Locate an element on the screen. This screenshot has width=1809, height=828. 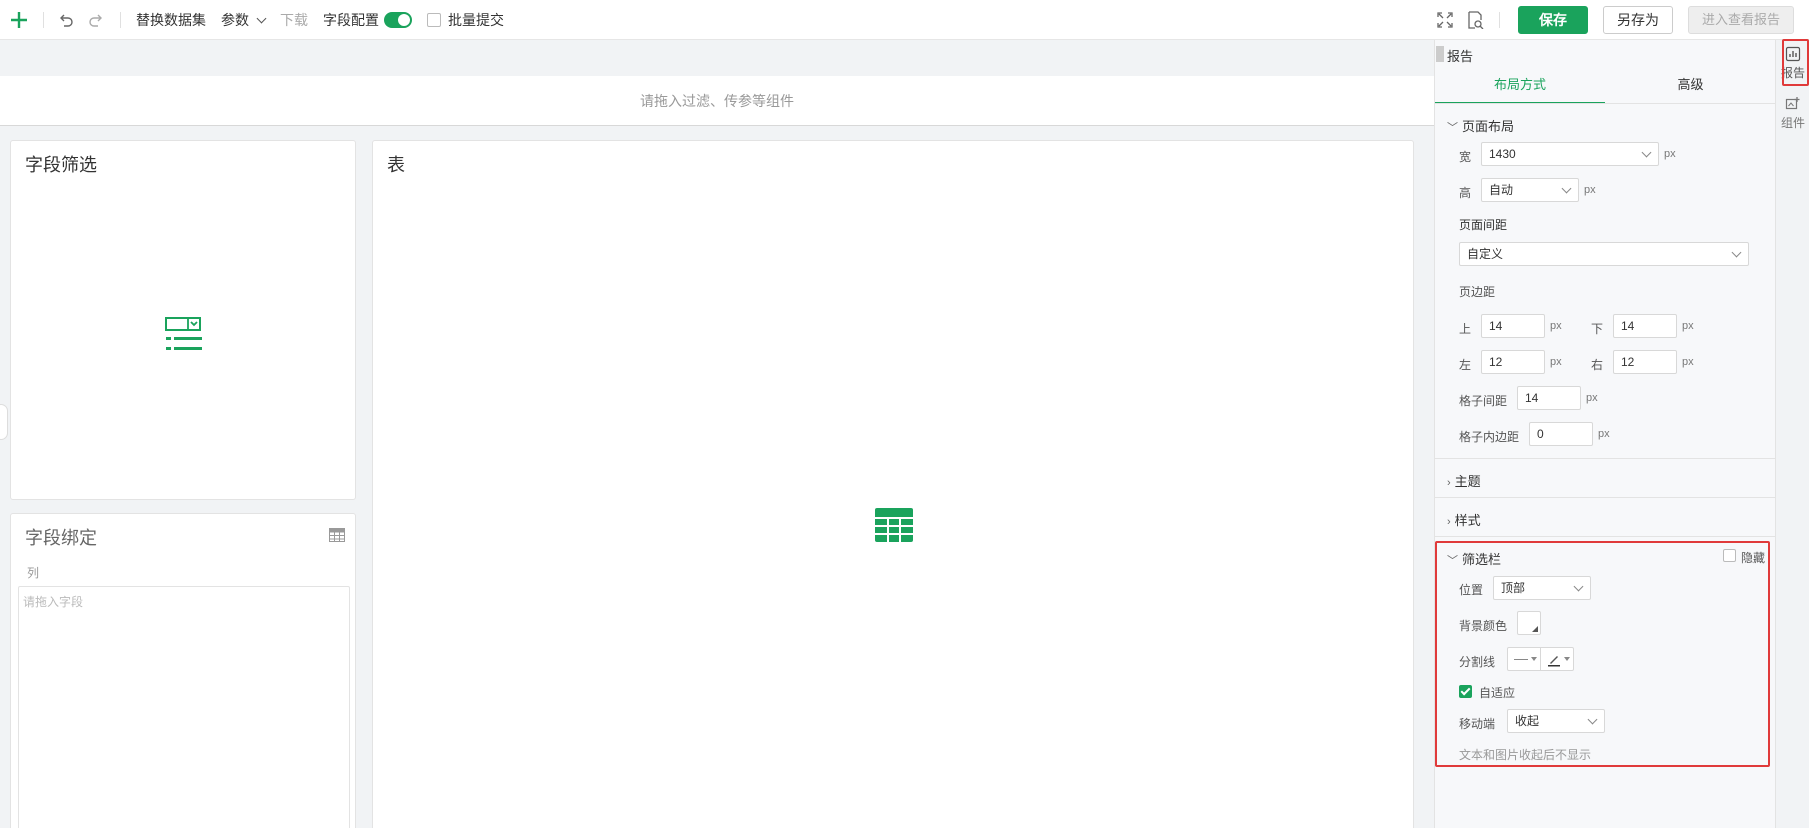
grid-padding-input: 0 is located at coordinates (1561, 434).